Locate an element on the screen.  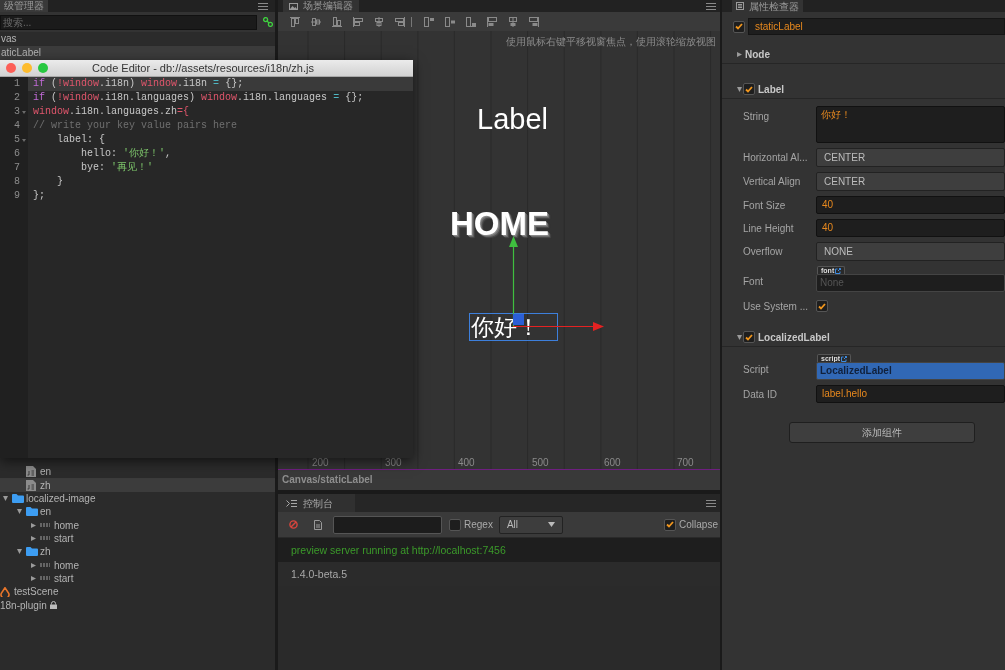
list-icon is located at coordinates (740, 6).